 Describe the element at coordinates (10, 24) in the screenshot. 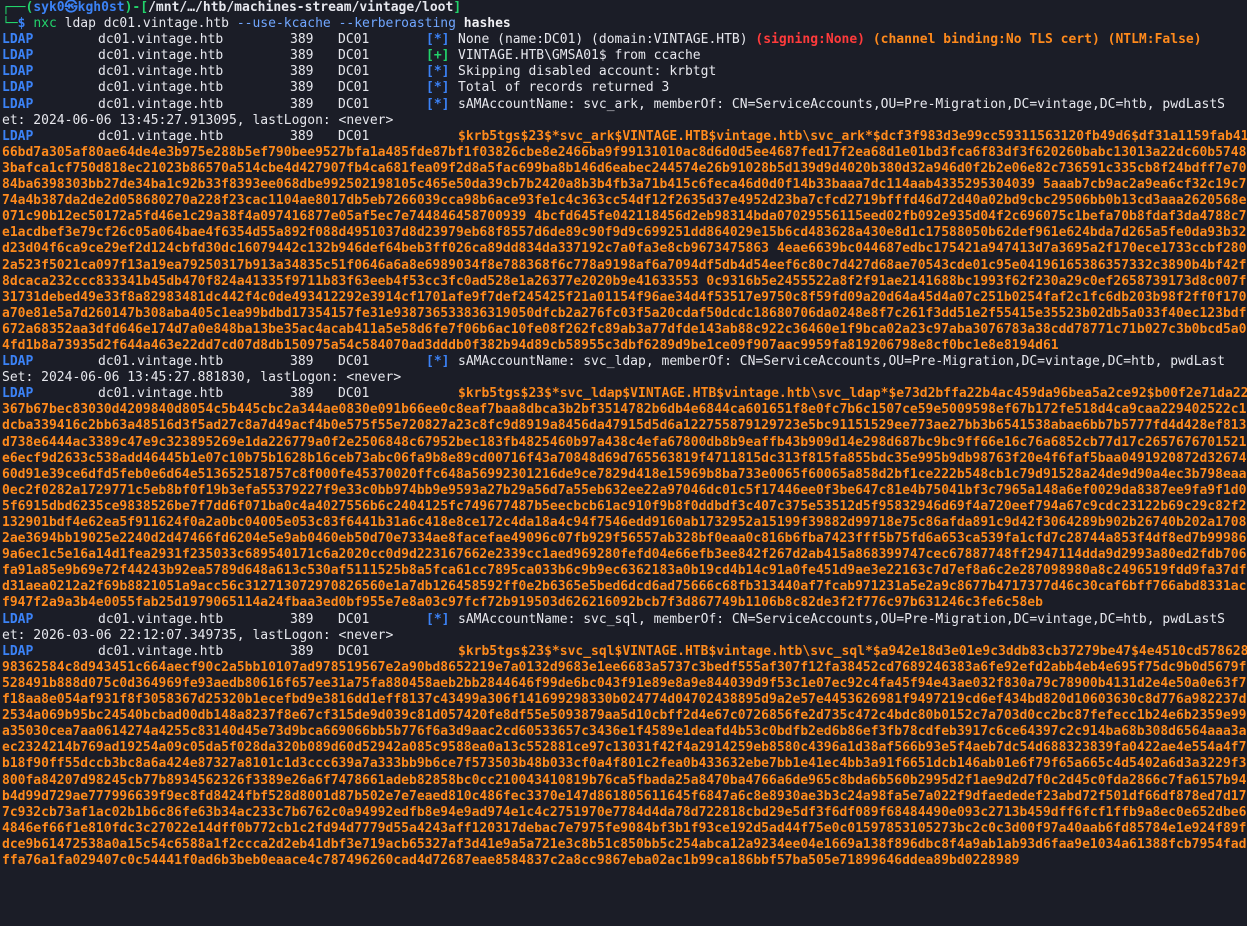

I see `prompt-corner-bottom: └─` at that location.